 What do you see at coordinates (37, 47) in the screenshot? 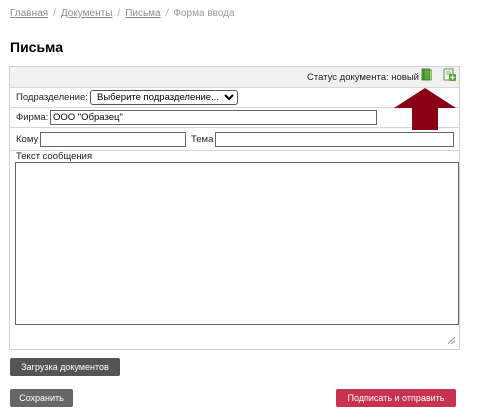
I see `page-title: Письма` at bounding box center [37, 47].